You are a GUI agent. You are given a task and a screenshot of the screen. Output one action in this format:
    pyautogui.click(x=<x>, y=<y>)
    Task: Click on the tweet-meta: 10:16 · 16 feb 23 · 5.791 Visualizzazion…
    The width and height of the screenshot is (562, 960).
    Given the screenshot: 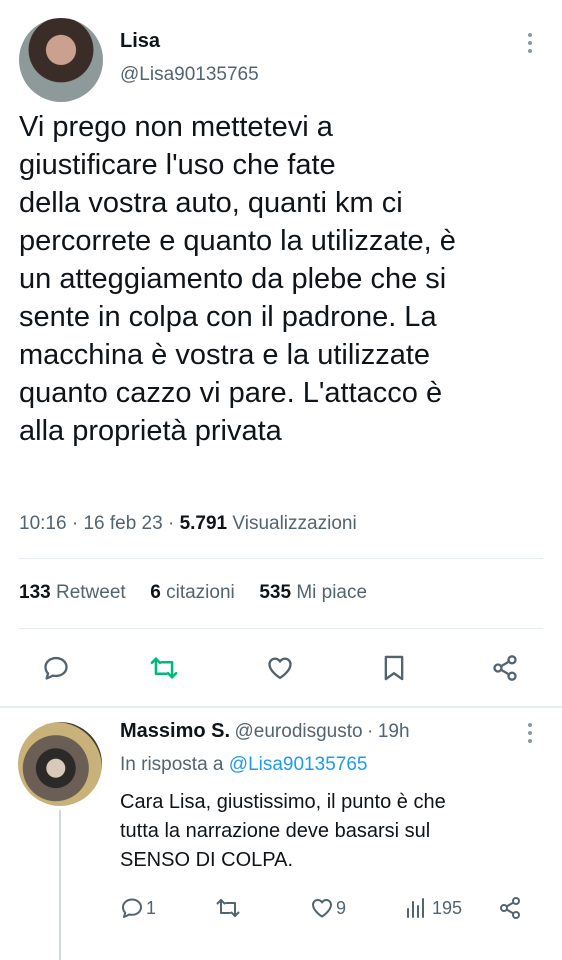 What is the action you would take?
    pyautogui.click(x=188, y=524)
    